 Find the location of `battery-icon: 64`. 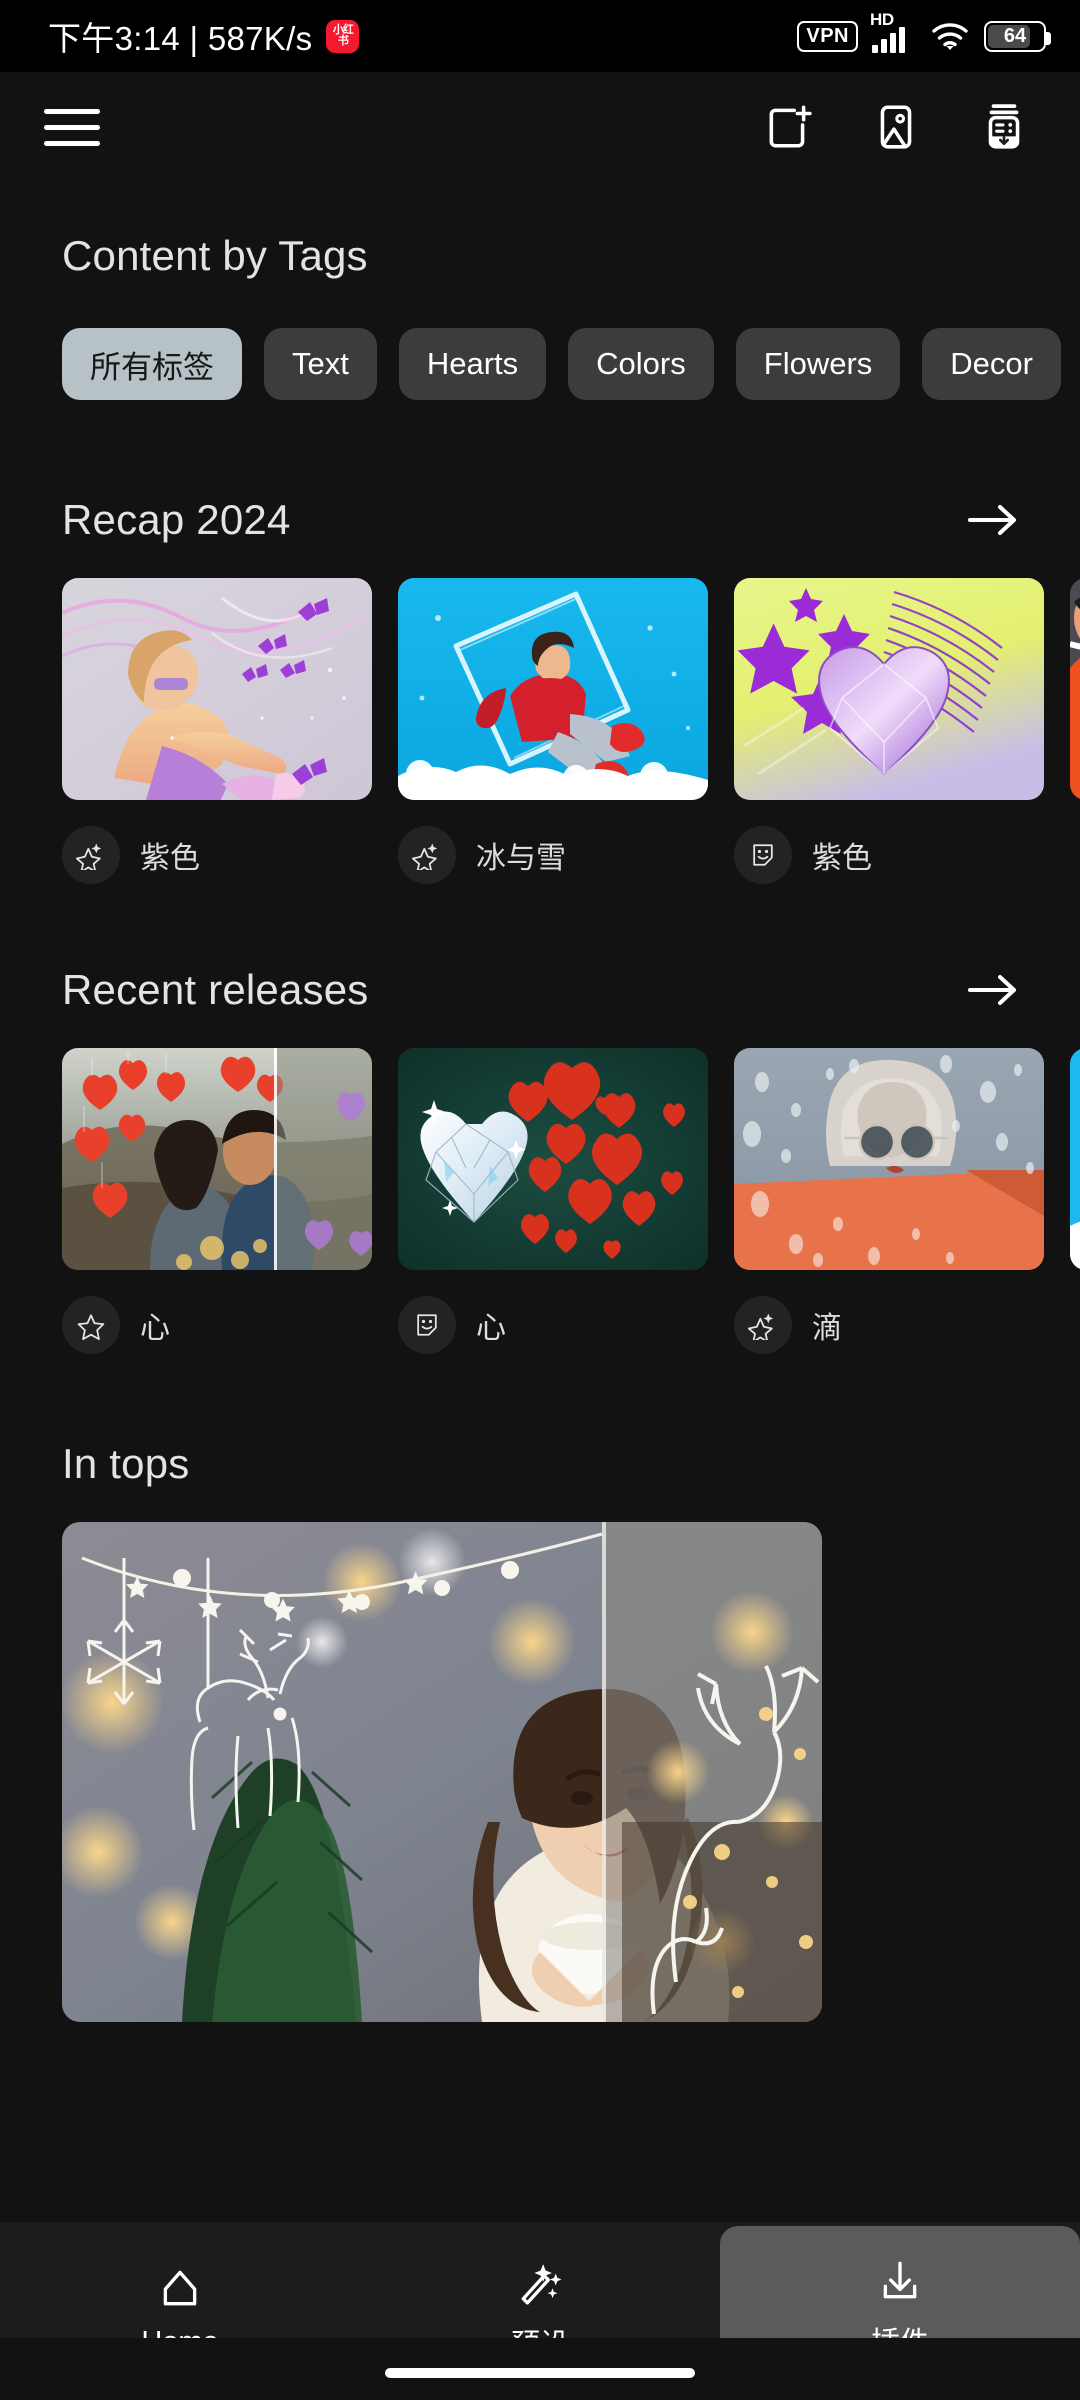

battery-icon: 64 is located at coordinates (1017, 36).